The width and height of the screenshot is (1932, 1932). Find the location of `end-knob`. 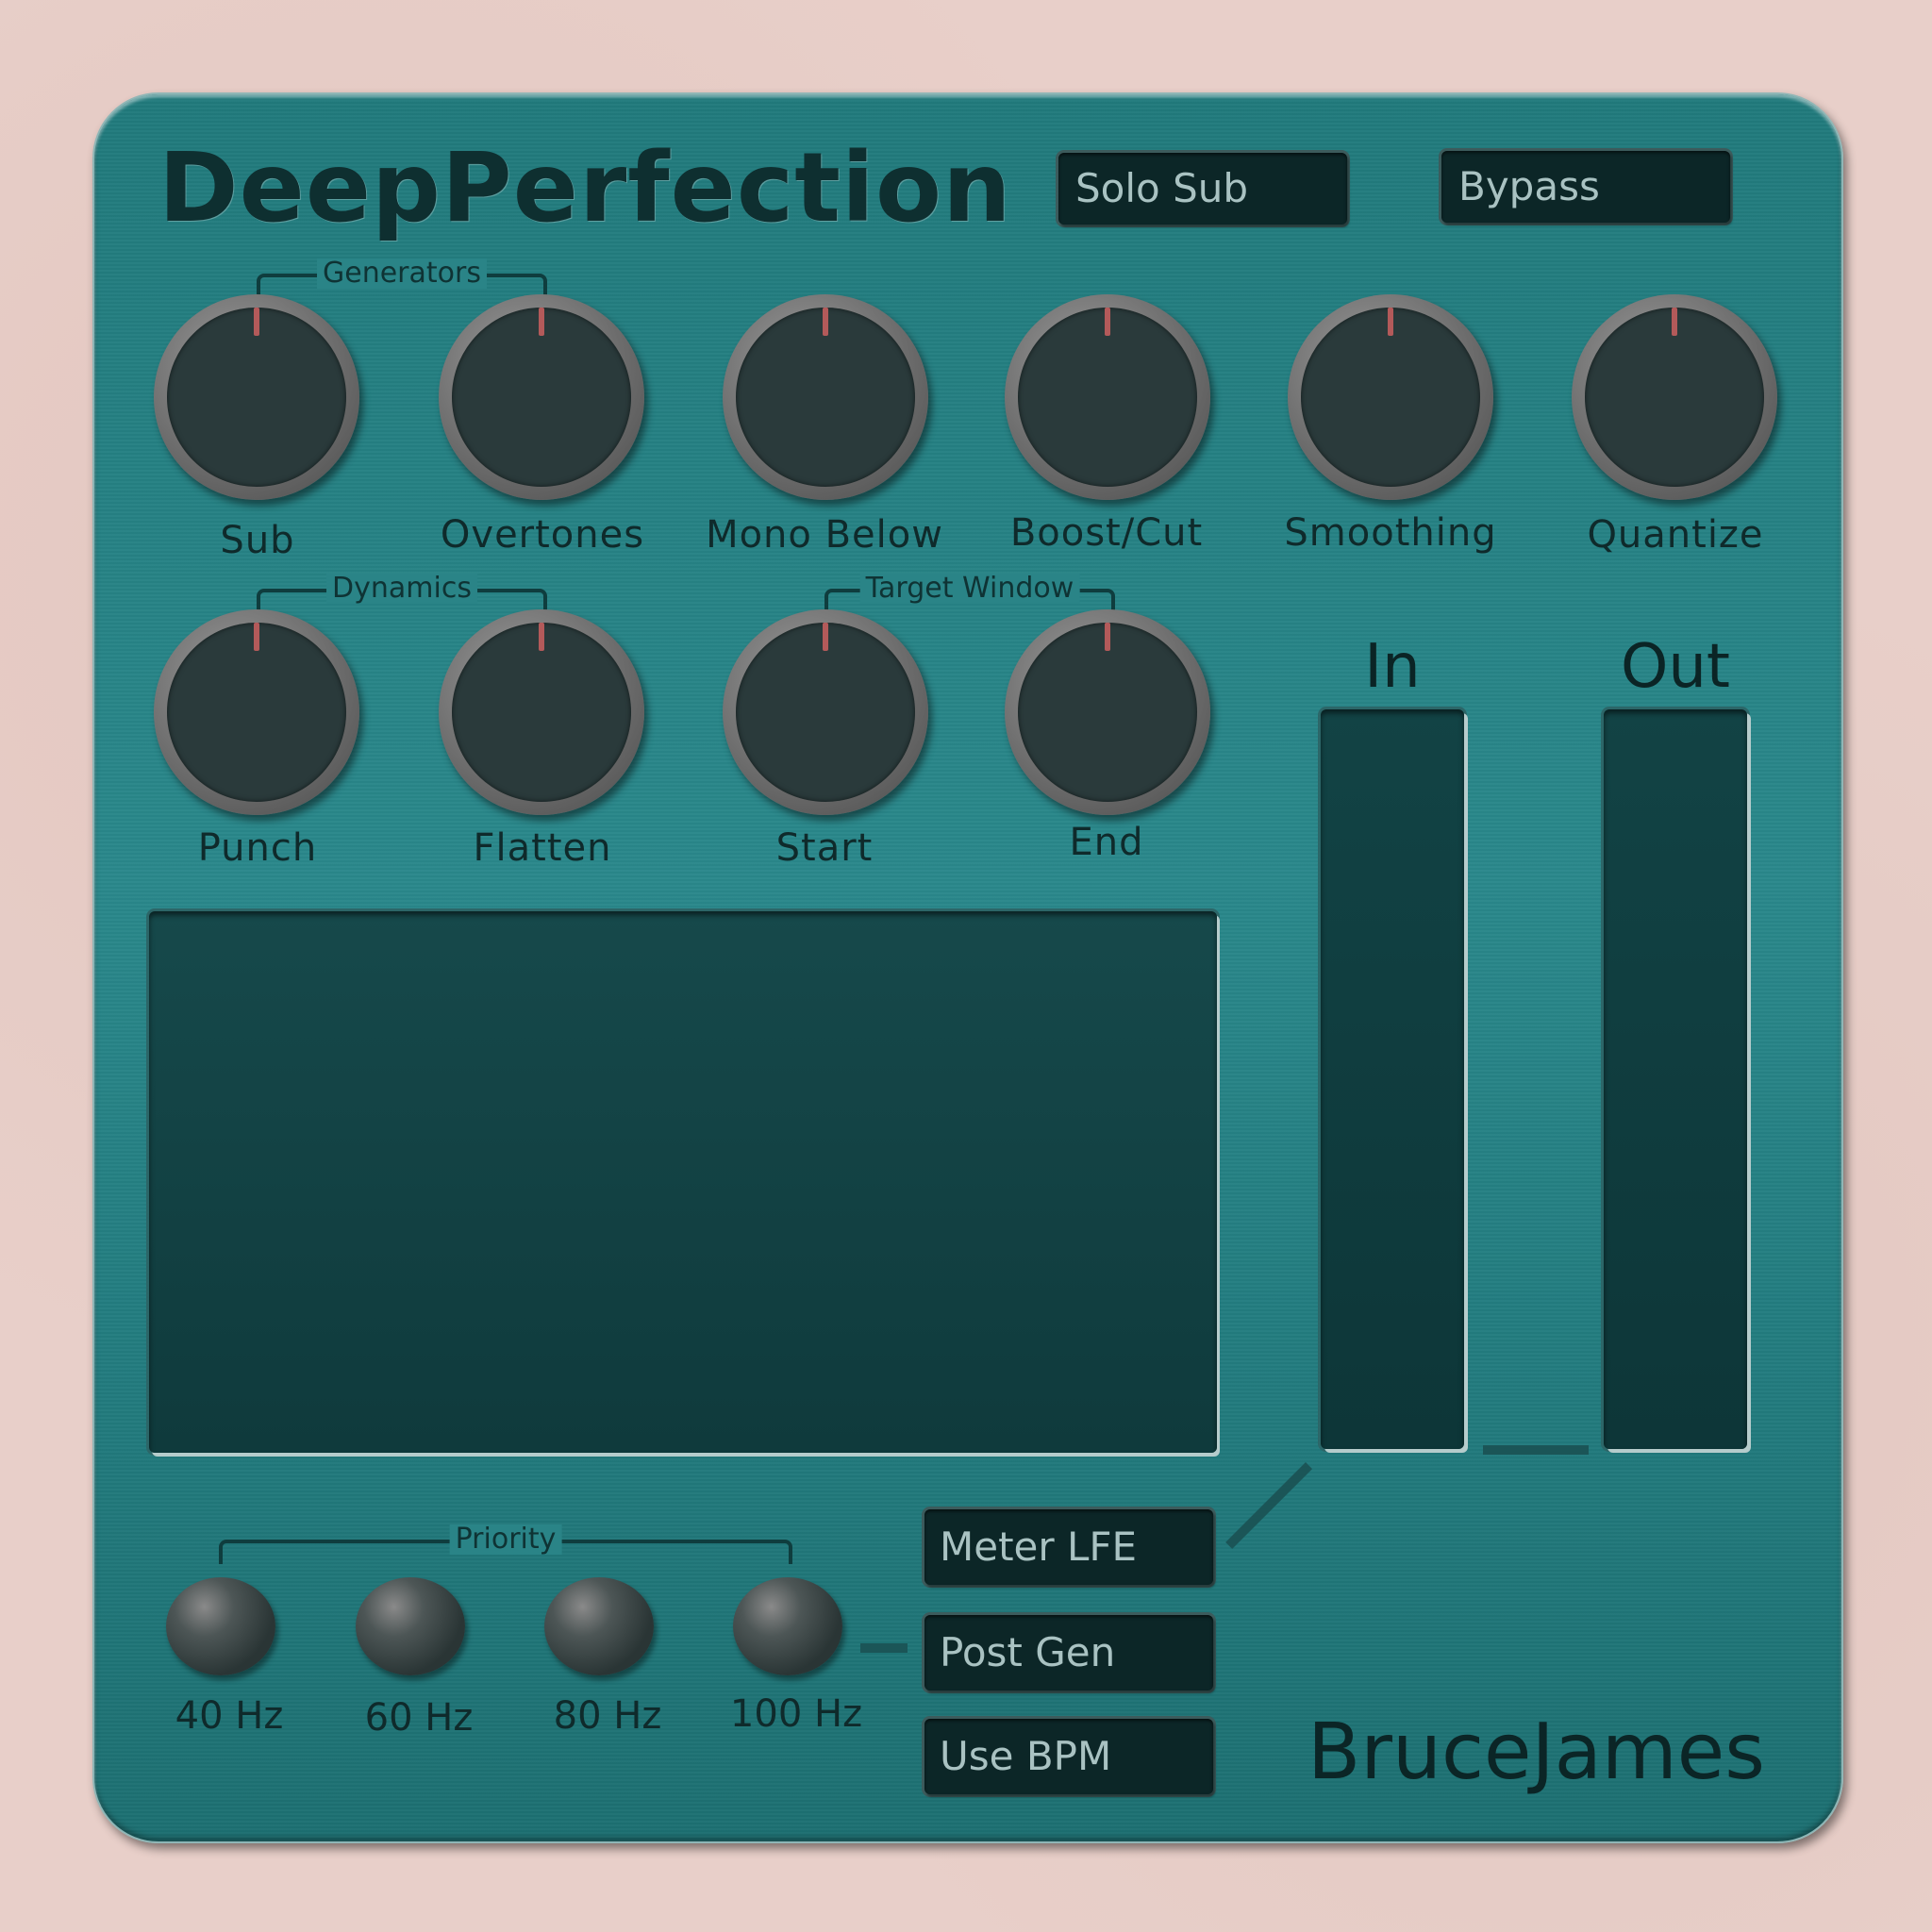

end-knob is located at coordinates (1108, 712).